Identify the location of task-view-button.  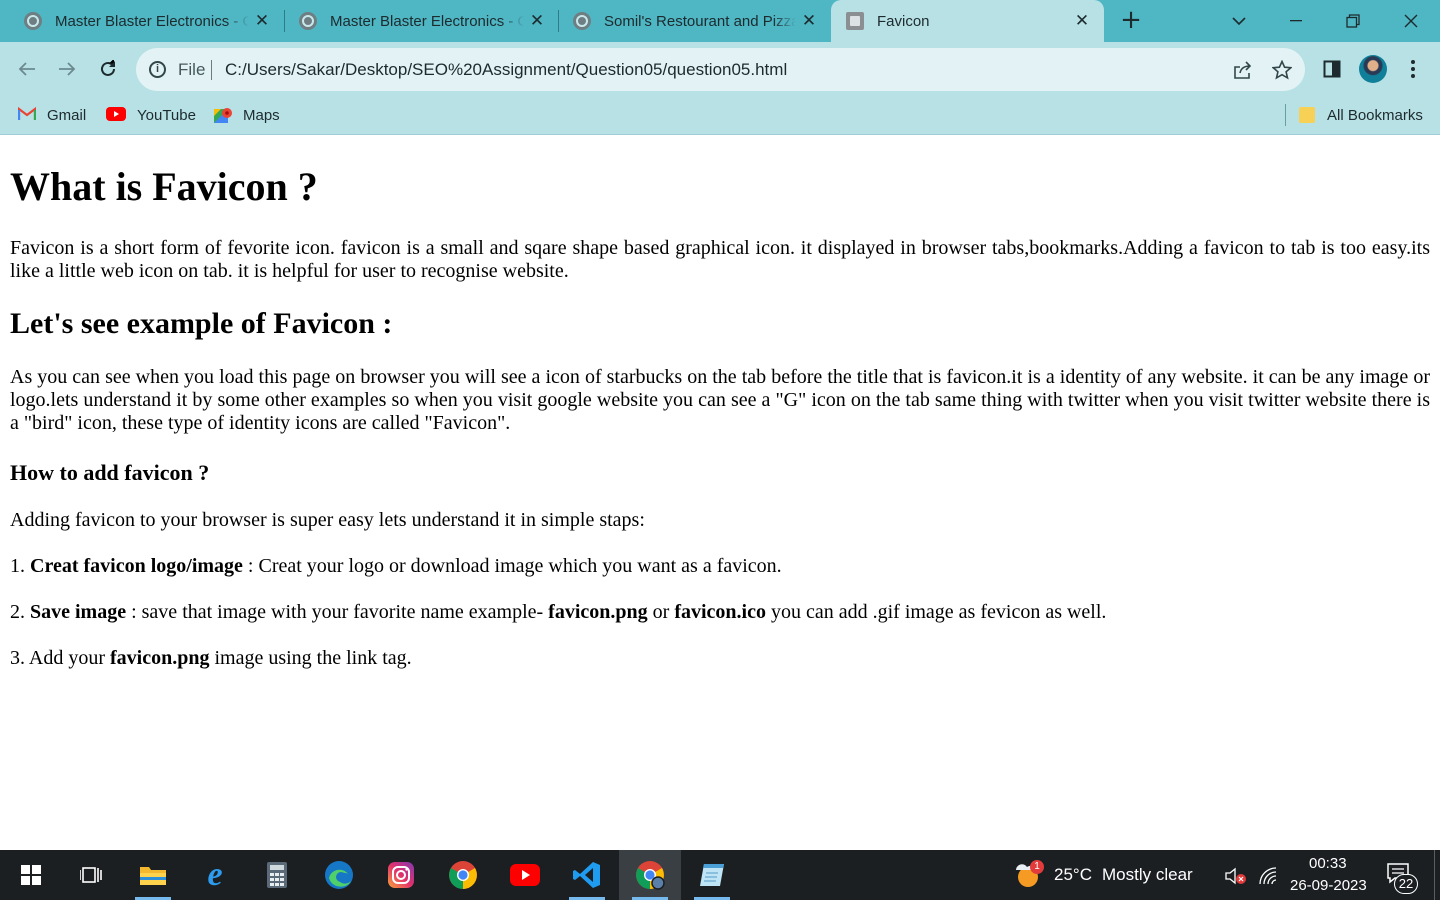
(91, 875).